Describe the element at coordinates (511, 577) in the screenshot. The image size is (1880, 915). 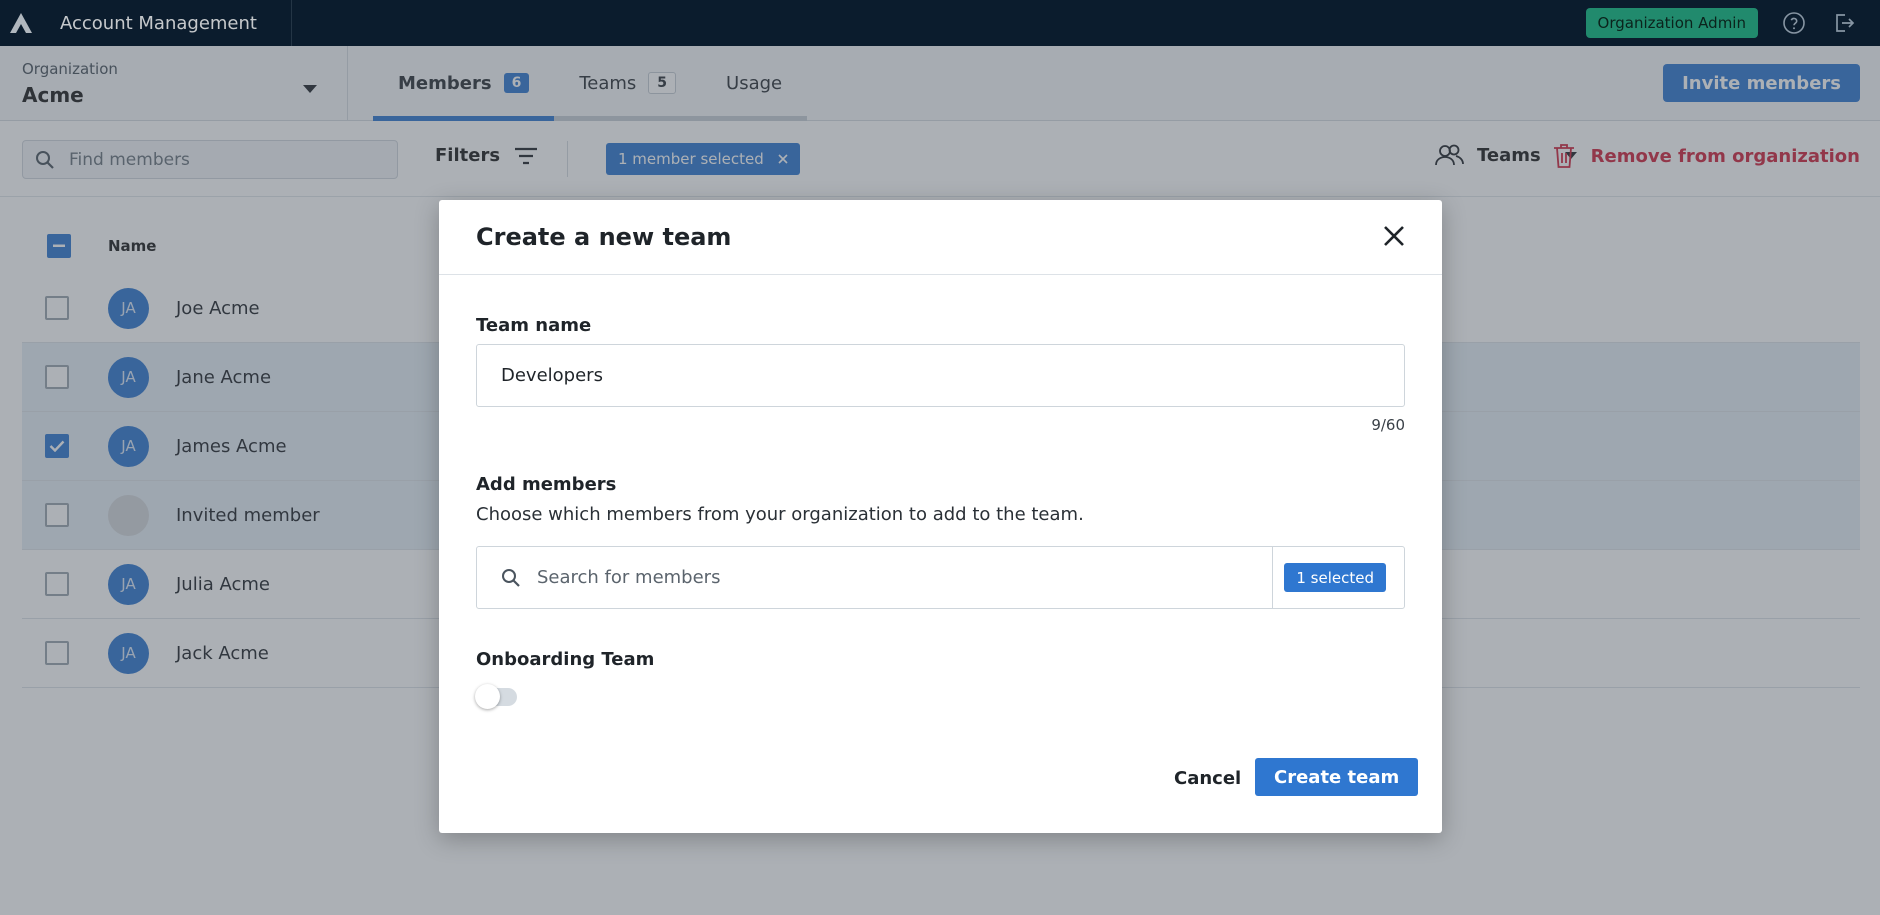
I see `search-icon` at that location.